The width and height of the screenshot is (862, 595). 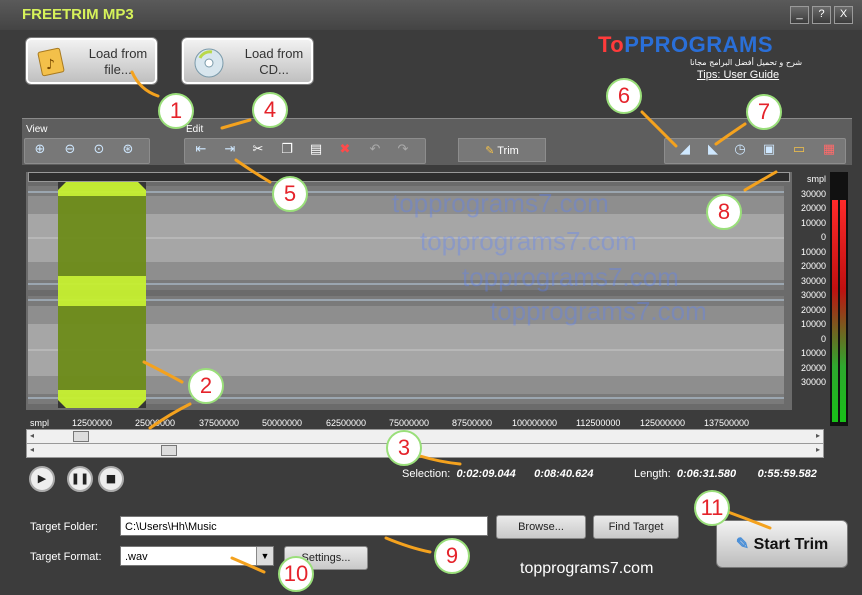 I want to click on callout-7: 7, so click(x=764, y=112).